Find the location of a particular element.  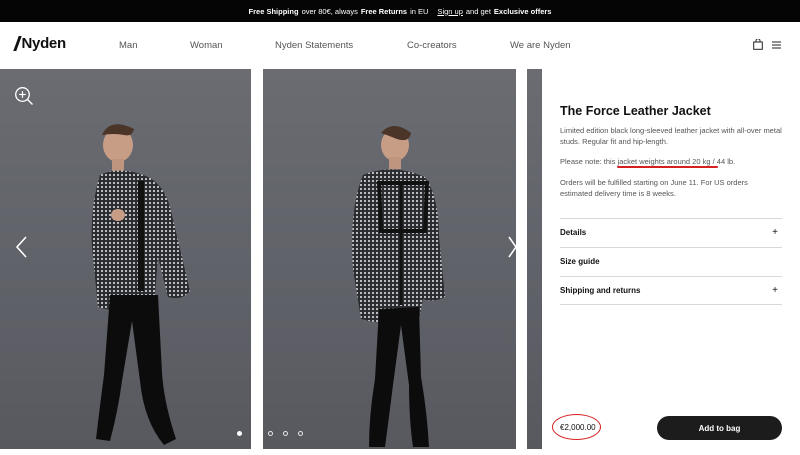

add-to-bag-button: Add to bag is located at coordinates (719, 428).